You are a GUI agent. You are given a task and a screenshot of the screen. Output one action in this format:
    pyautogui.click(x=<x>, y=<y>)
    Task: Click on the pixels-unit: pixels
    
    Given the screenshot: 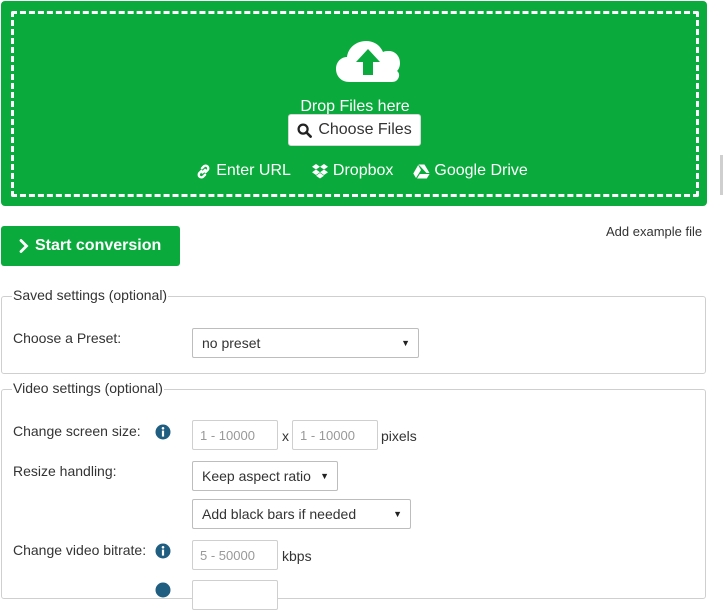 What is the action you would take?
    pyautogui.click(x=399, y=436)
    